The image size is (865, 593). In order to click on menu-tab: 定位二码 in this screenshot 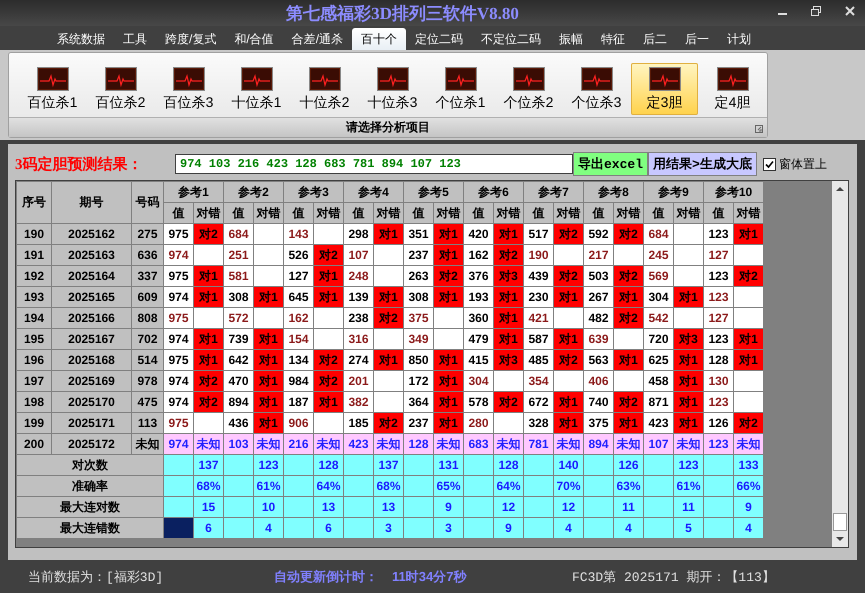, I will do `click(439, 39)`.